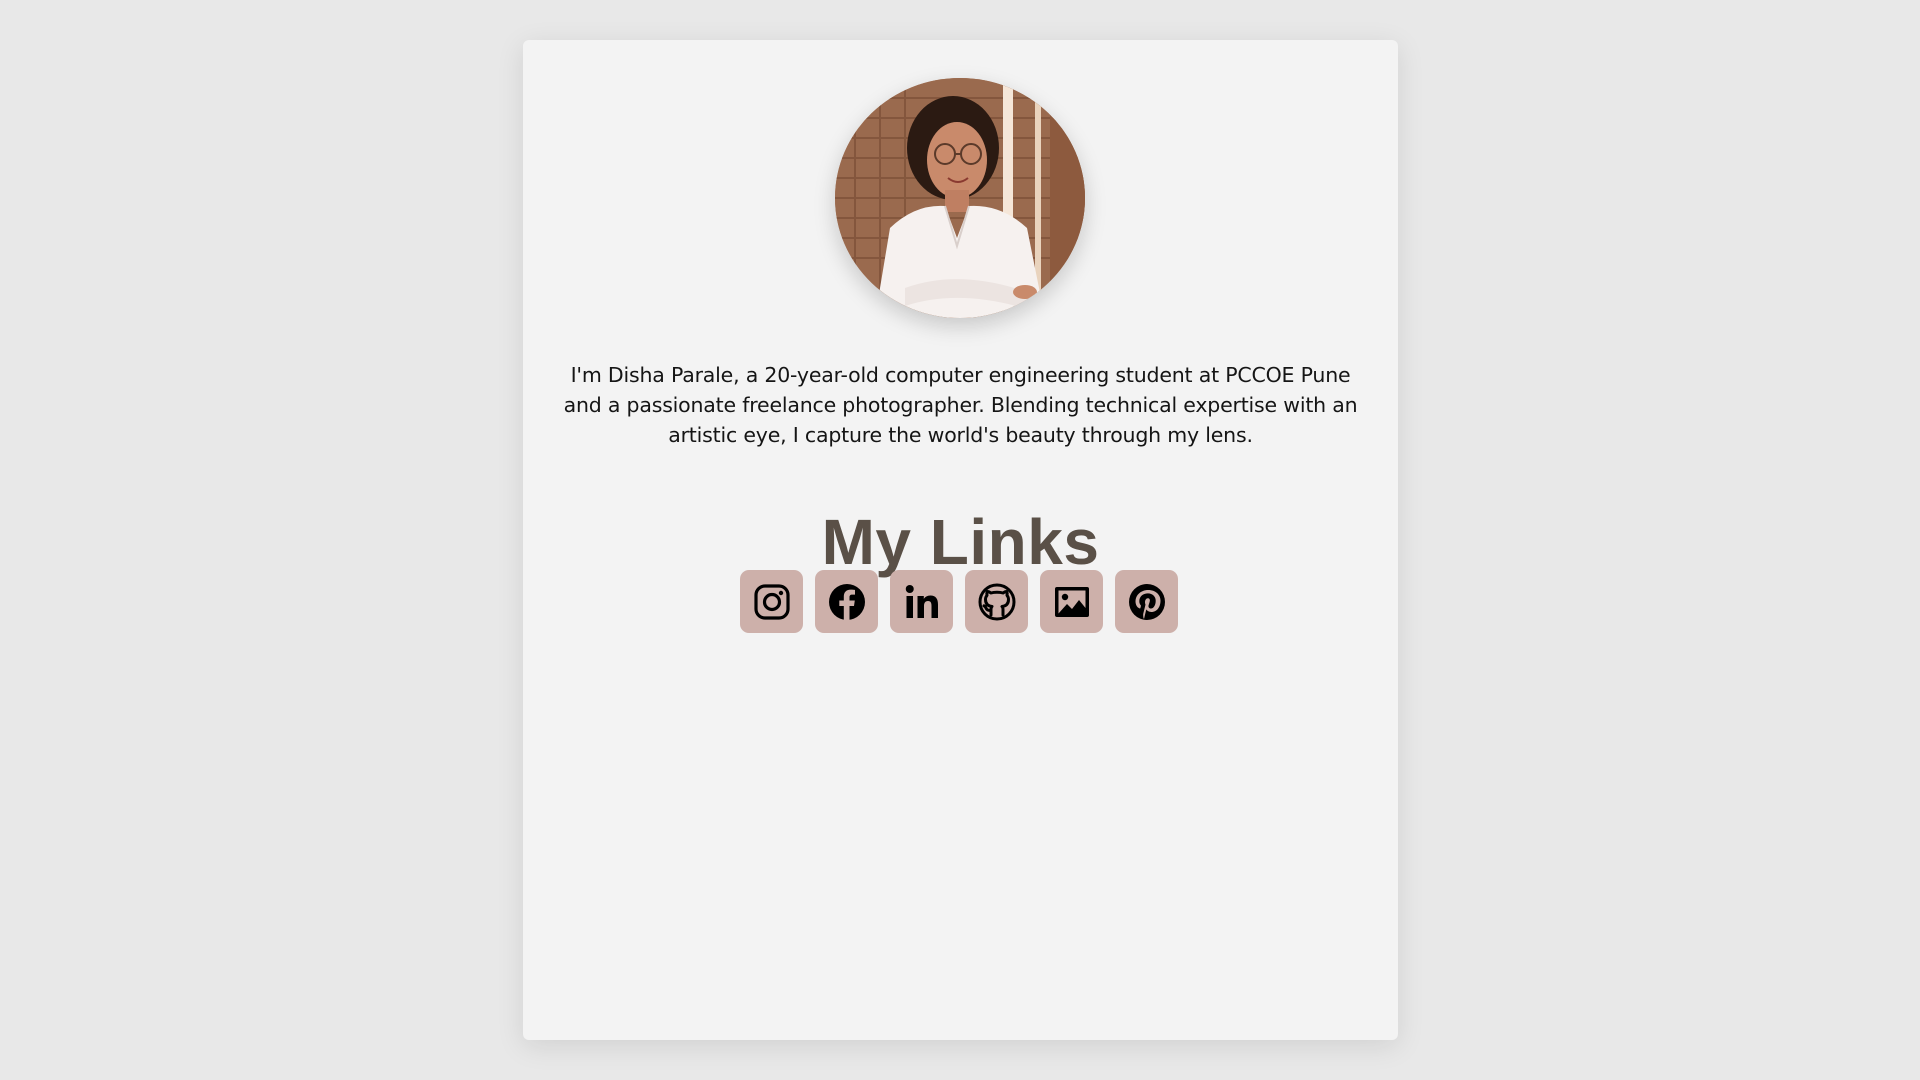 This screenshot has height=1080, width=1920. Describe the element at coordinates (959, 601) in the screenshot. I see `social-links` at that location.